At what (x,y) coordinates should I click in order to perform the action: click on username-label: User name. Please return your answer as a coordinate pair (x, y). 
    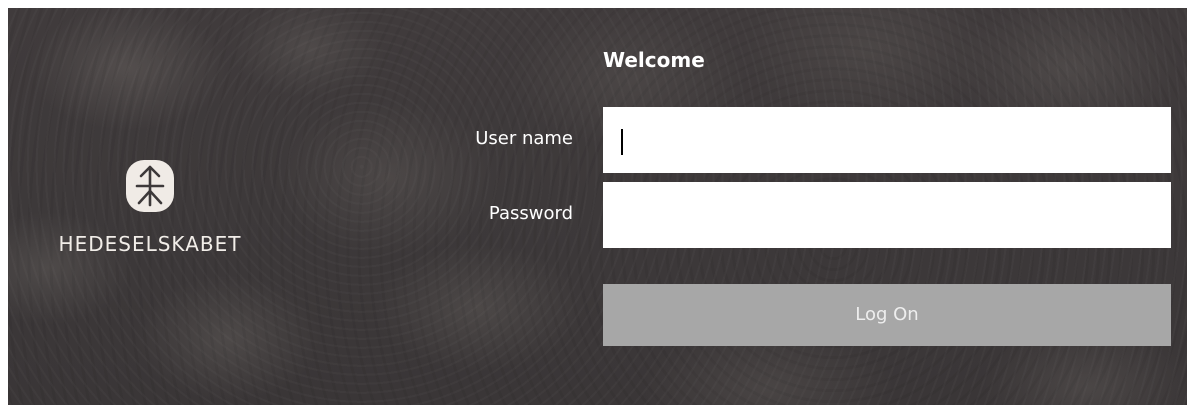
    Looking at the image, I should click on (524, 138).